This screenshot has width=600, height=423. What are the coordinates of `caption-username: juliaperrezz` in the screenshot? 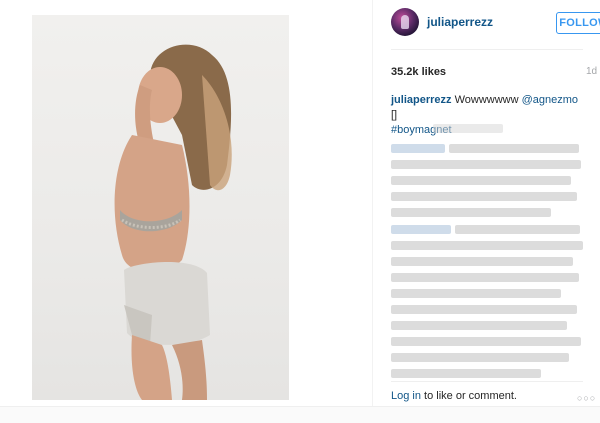 It's located at (421, 100).